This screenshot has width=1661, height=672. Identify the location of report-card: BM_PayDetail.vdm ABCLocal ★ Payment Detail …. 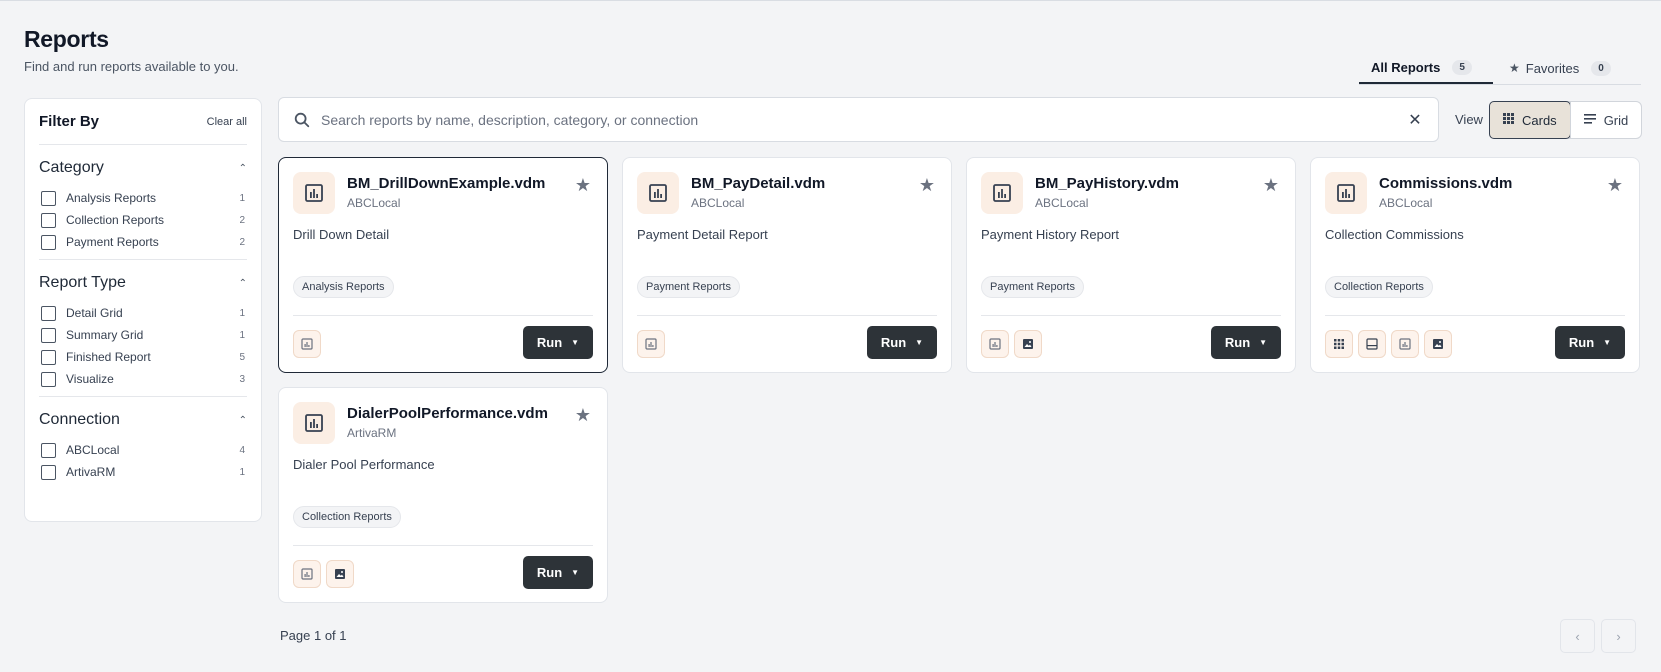
(787, 265).